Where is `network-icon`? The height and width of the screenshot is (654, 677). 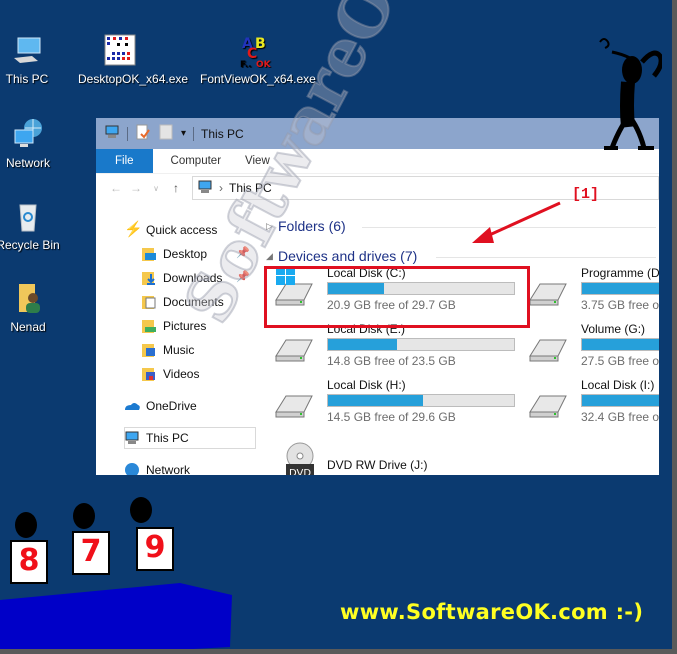 network-icon is located at coordinates (28, 135).